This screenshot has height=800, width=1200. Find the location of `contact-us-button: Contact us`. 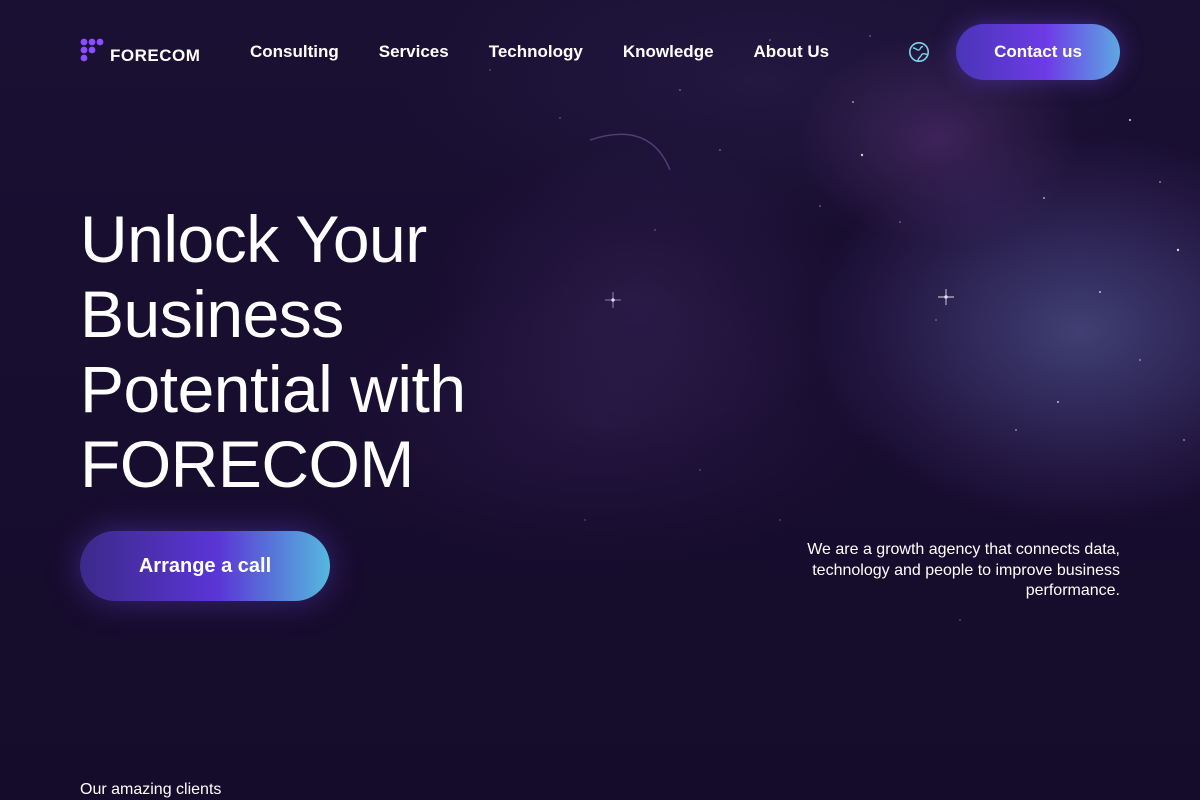

contact-us-button: Contact us is located at coordinates (1038, 52).